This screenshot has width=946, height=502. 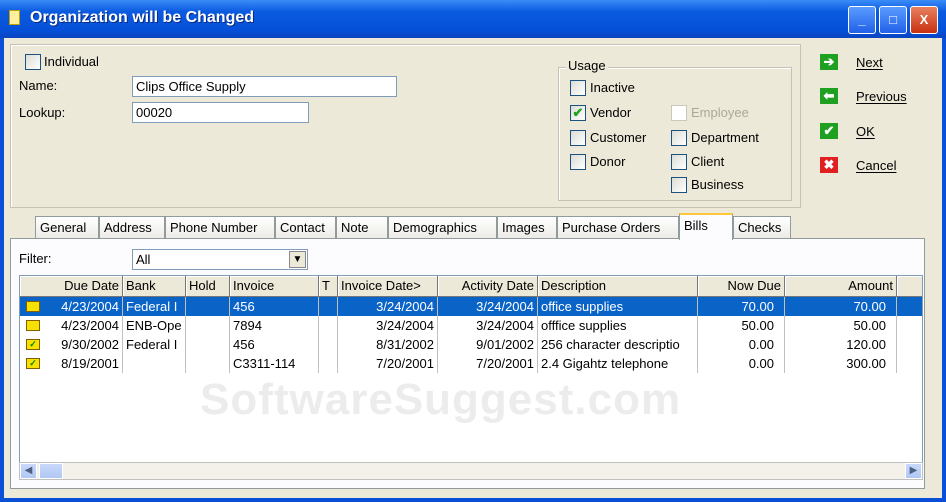 What do you see at coordinates (405, 344) in the screenshot?
I see `cell-text: 8/31/2002` at bounding box center [405, 344].